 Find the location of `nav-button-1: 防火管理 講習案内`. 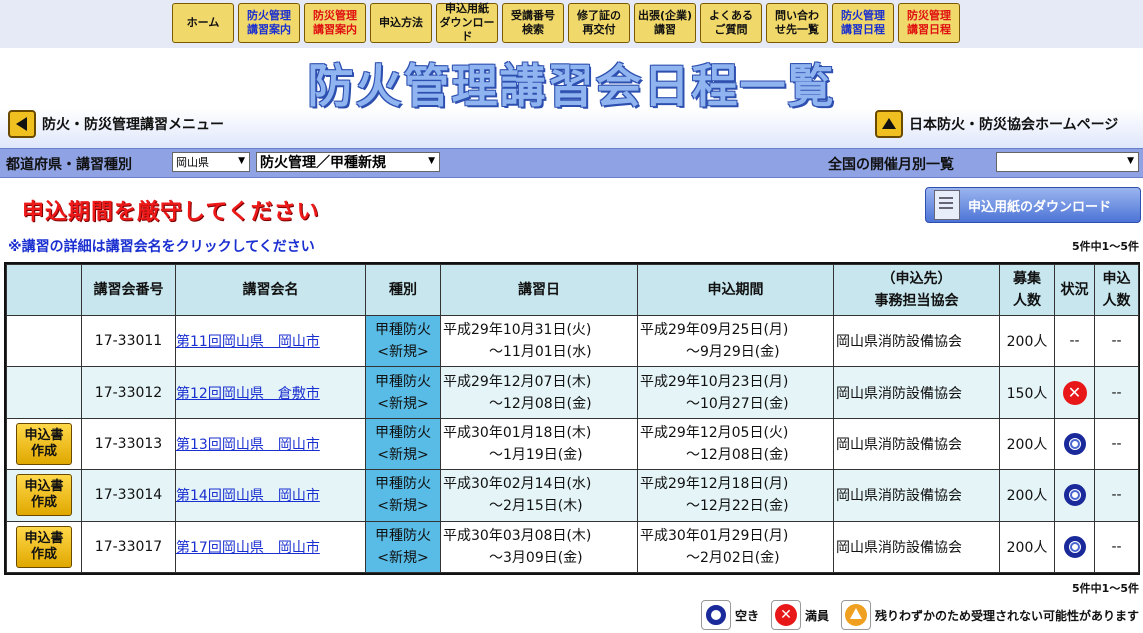

nav-button-1: 防火管理 講習案内 is located at coordinates (269, 23).